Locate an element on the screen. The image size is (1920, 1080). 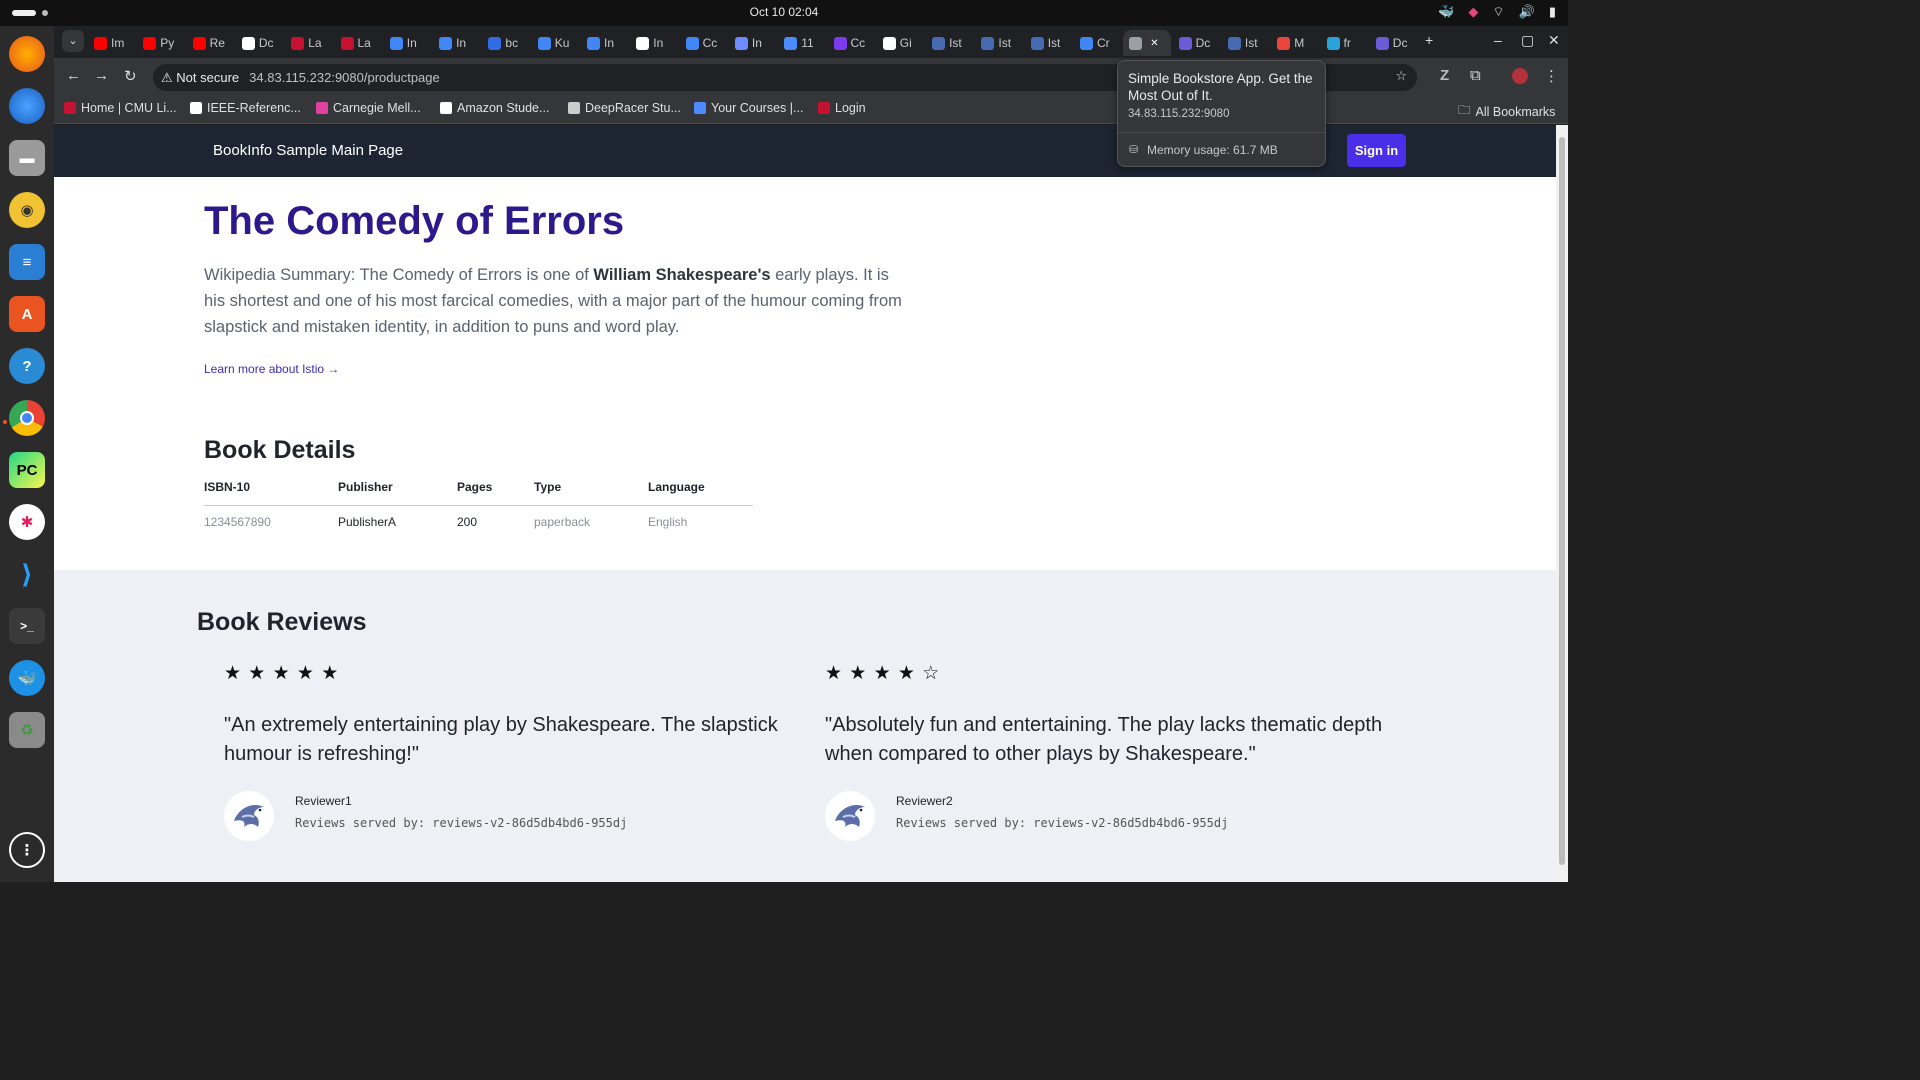
system-tray: 🐳 ◆ ⌔ 🔊 ▮ is located at coordinates (1497, 12).